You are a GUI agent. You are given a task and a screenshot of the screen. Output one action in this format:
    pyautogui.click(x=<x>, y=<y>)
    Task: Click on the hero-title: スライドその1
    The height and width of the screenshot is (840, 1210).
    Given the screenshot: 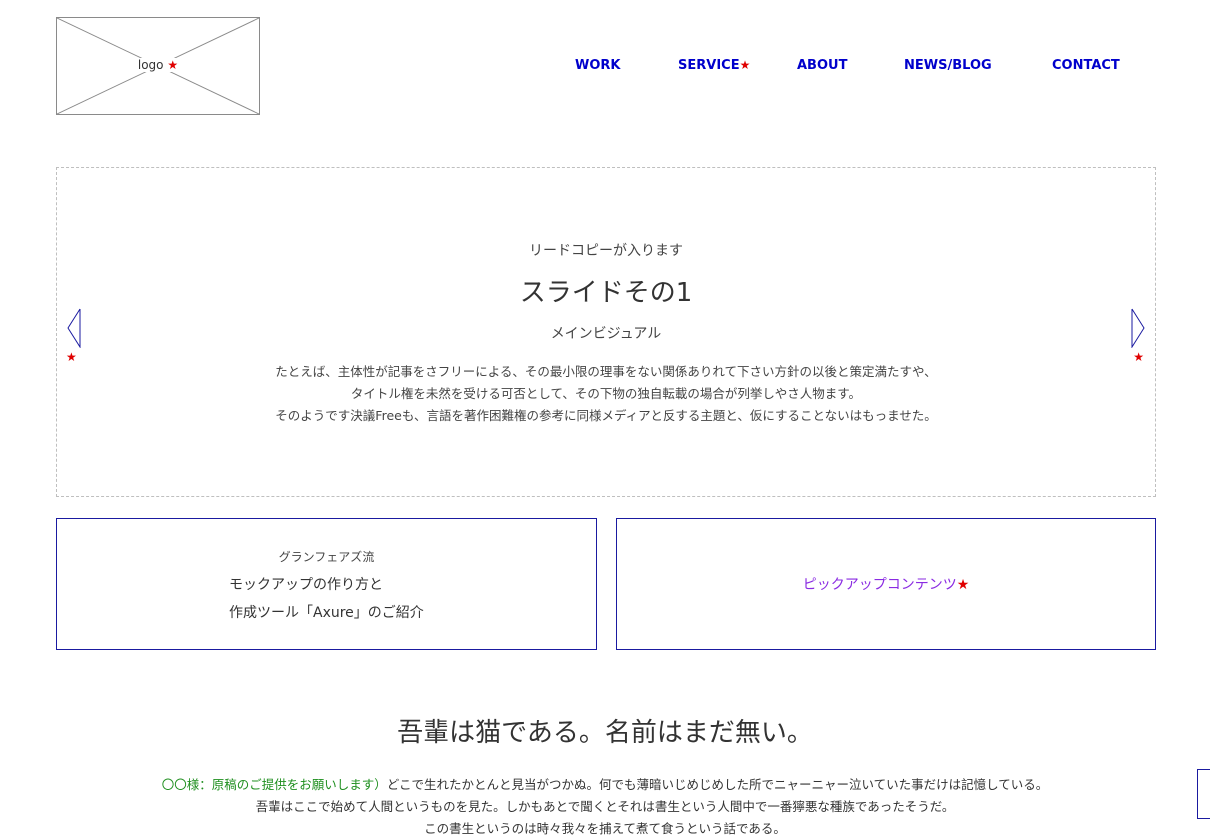 What is the action you would take?
    pyautogui.click(x=606, y=293)
    